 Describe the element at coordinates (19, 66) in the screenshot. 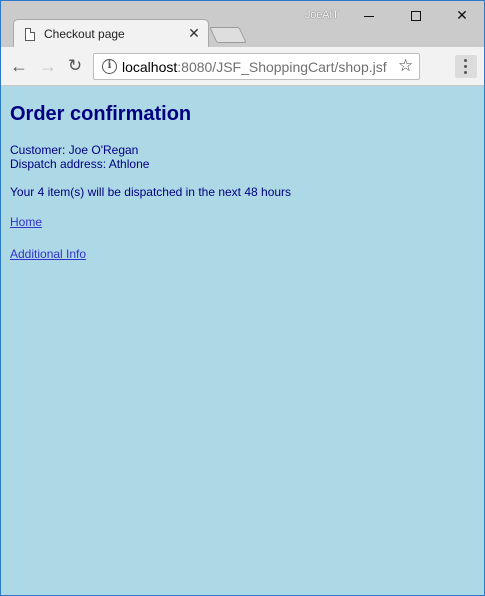

I see `back-button: ←` at that location.